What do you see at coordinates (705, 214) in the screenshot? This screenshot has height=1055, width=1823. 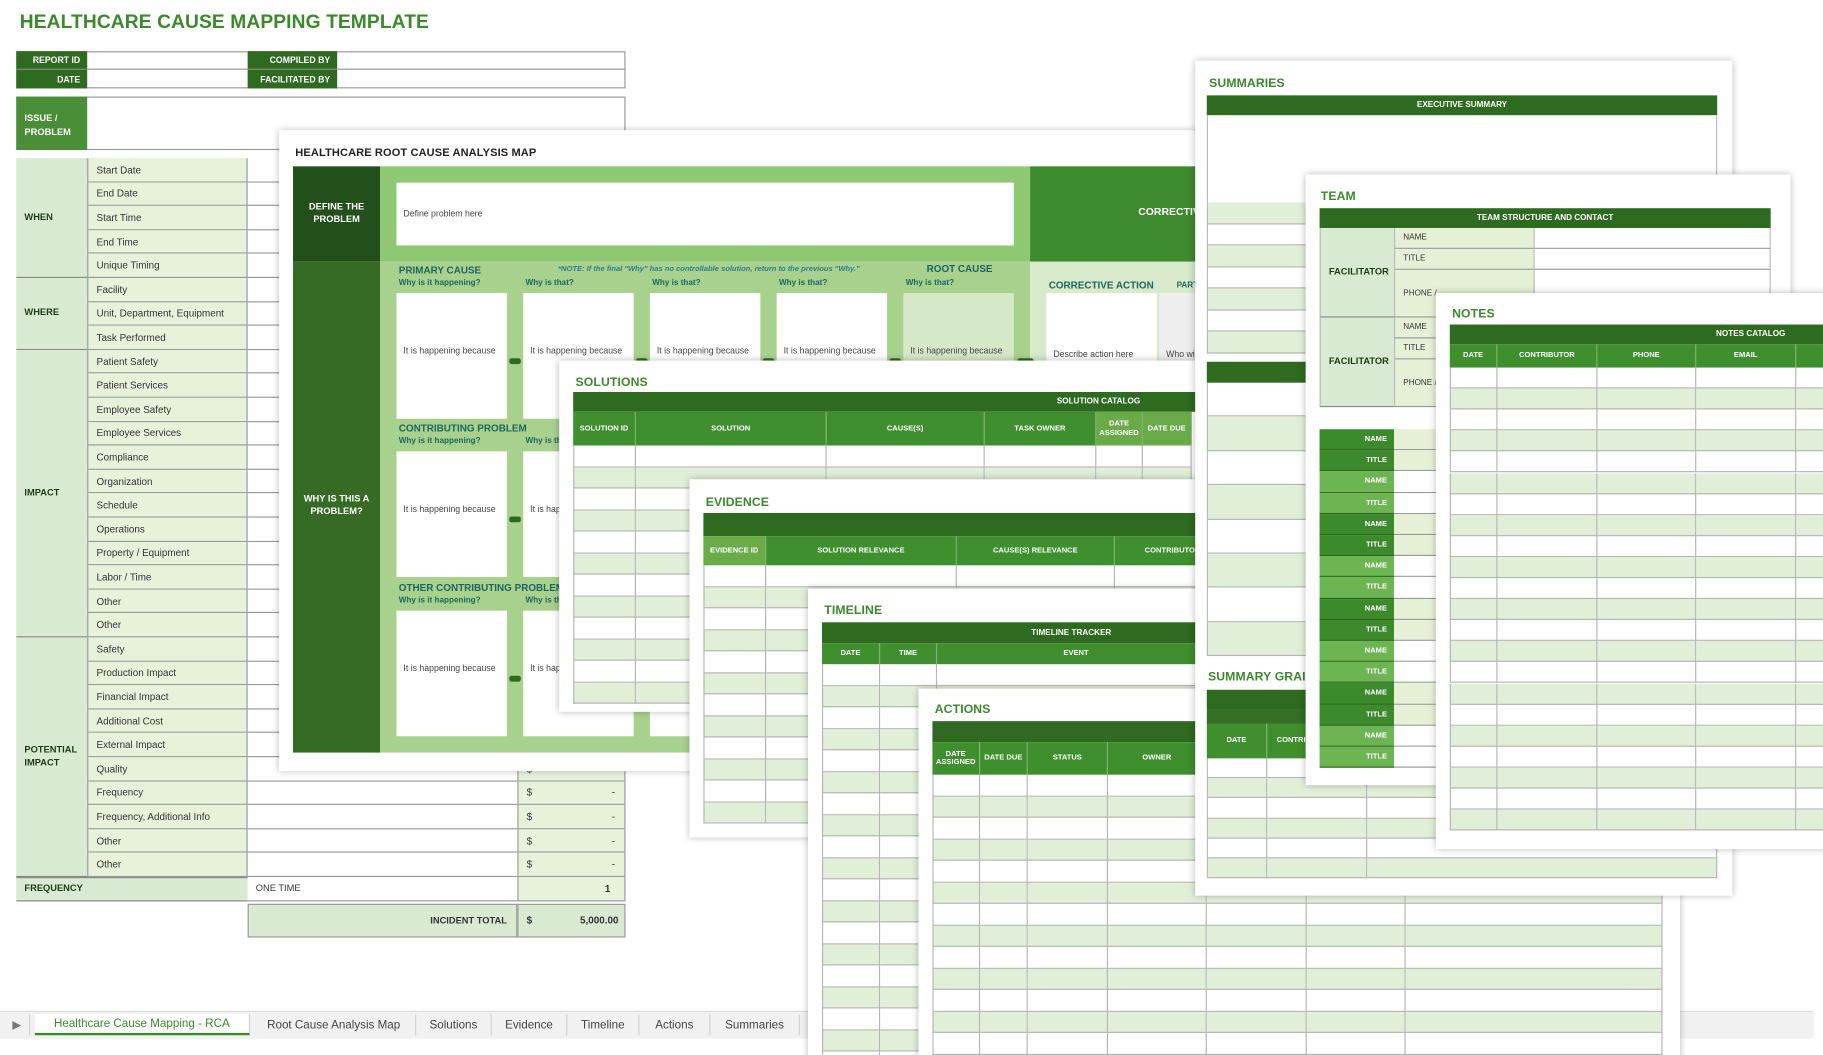 I see `define-problem-input: Define problem here` at bounding box center [705, 214].